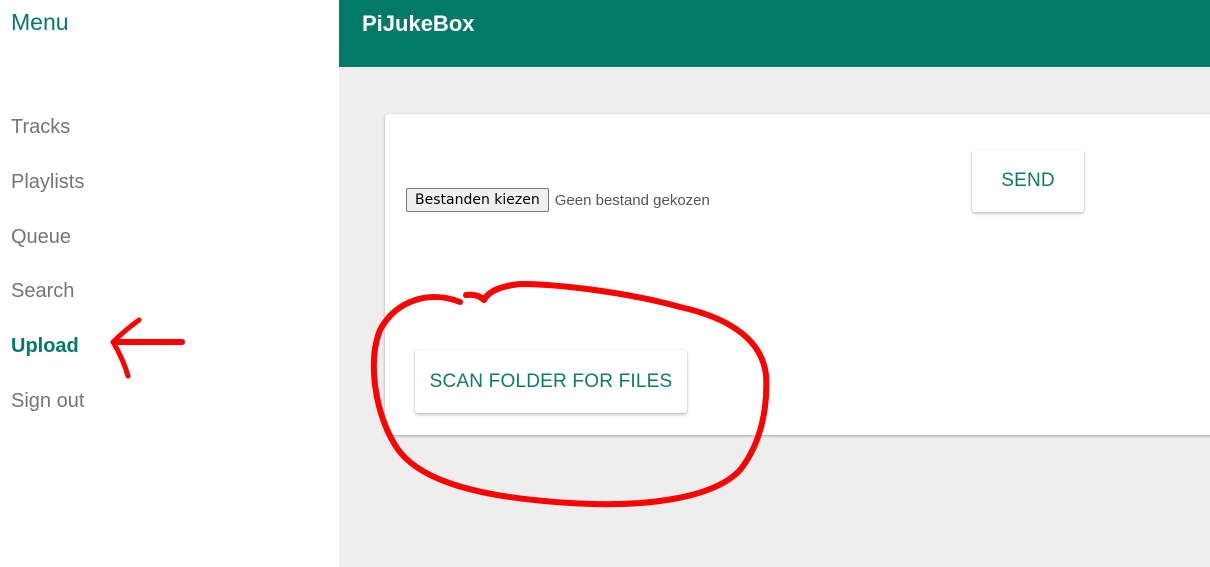  I want to click on app-title: PiJukeBox, so click(418, 23).